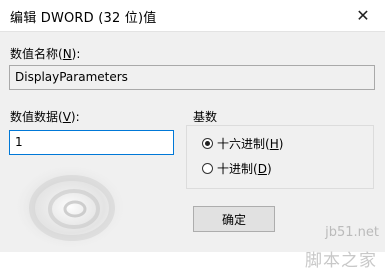  What do you see at coordinates (205, 117) in the screenshot?
I see `base-group-title: 基数` at bounding box center [205, 117].